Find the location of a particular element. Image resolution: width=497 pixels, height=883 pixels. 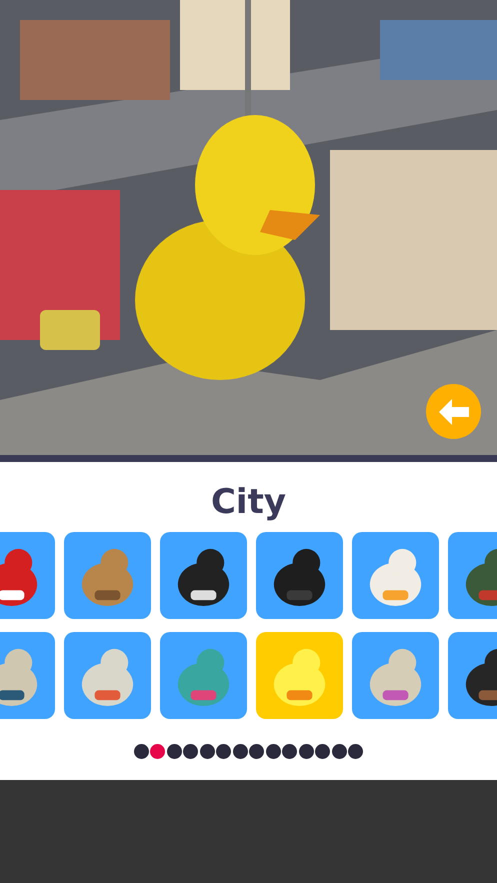

category-title: City is located at coordinates (248, 502).